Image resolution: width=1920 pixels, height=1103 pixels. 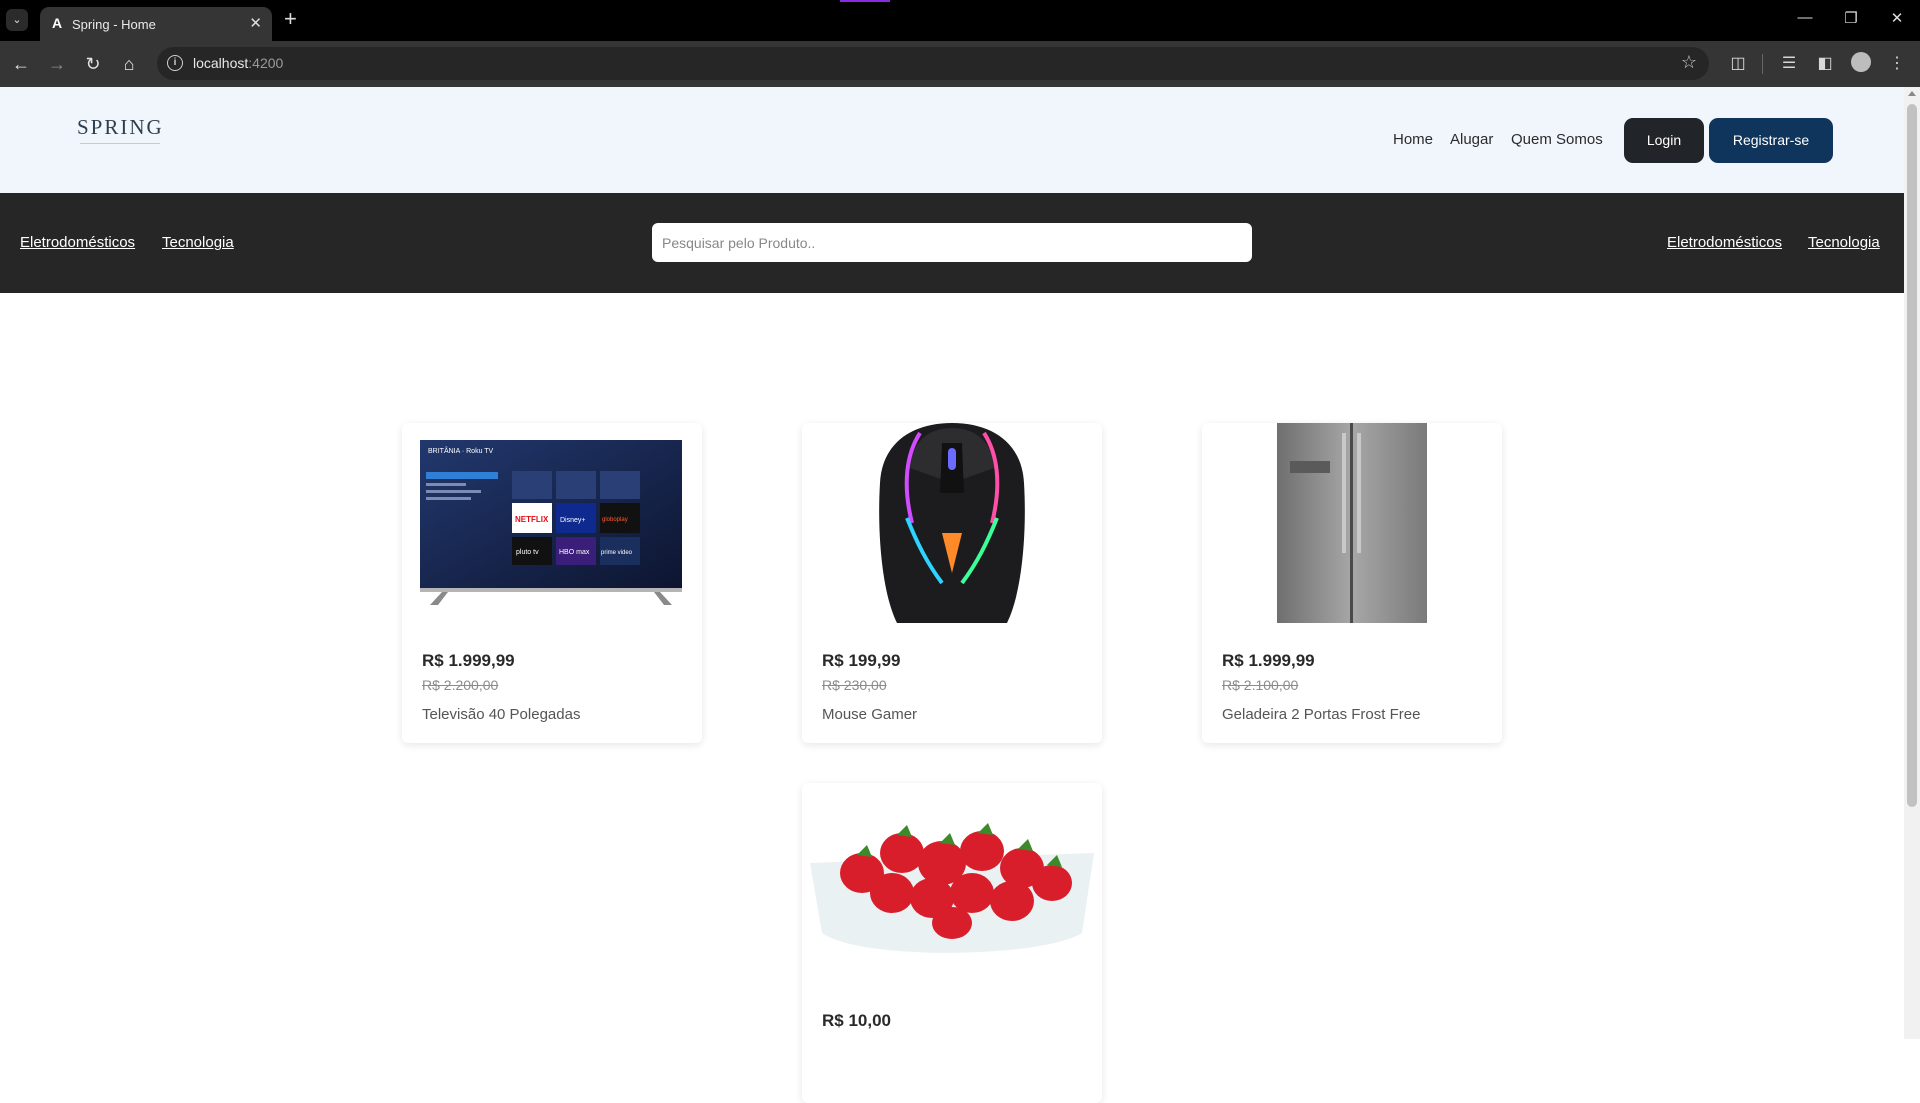 What do you see at coordinates (1260, 685) in the screenshot?
I see `product-old-price: R$ 2.100,00` at bounding box center [1260, 685].